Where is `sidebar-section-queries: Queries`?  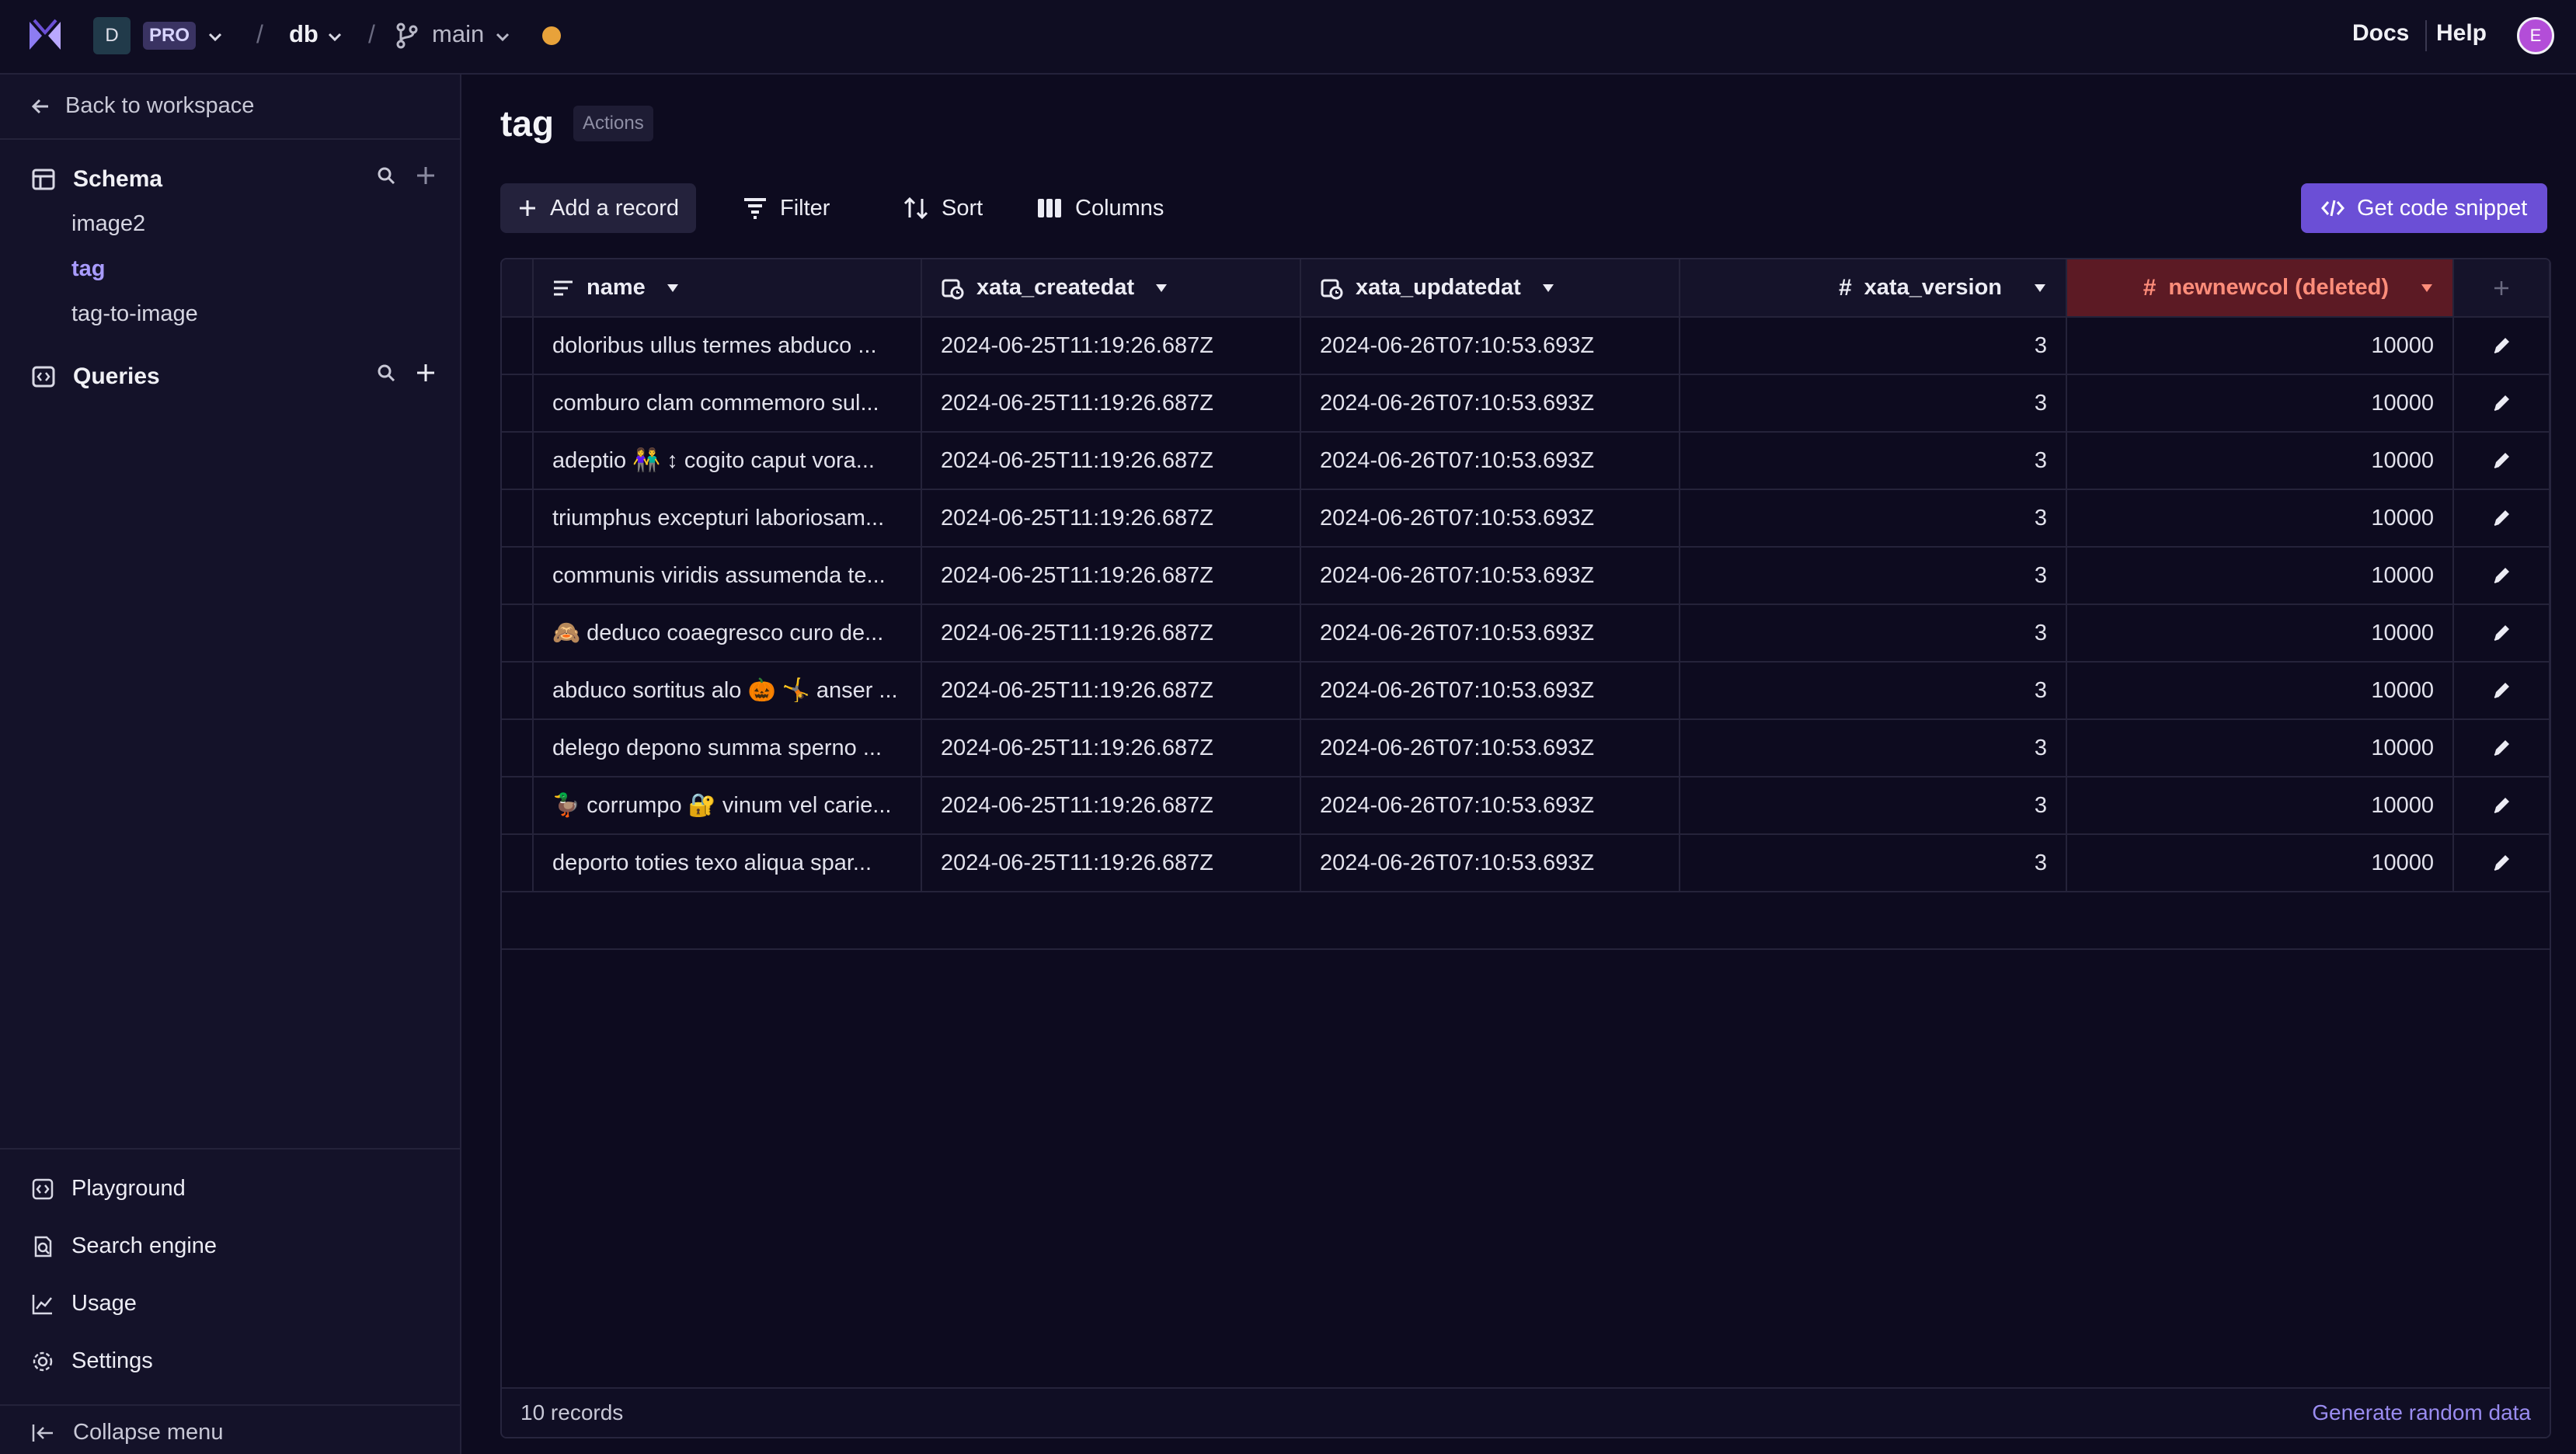
sidebar-section-queries: Queries is located at coordinates (95, 377).